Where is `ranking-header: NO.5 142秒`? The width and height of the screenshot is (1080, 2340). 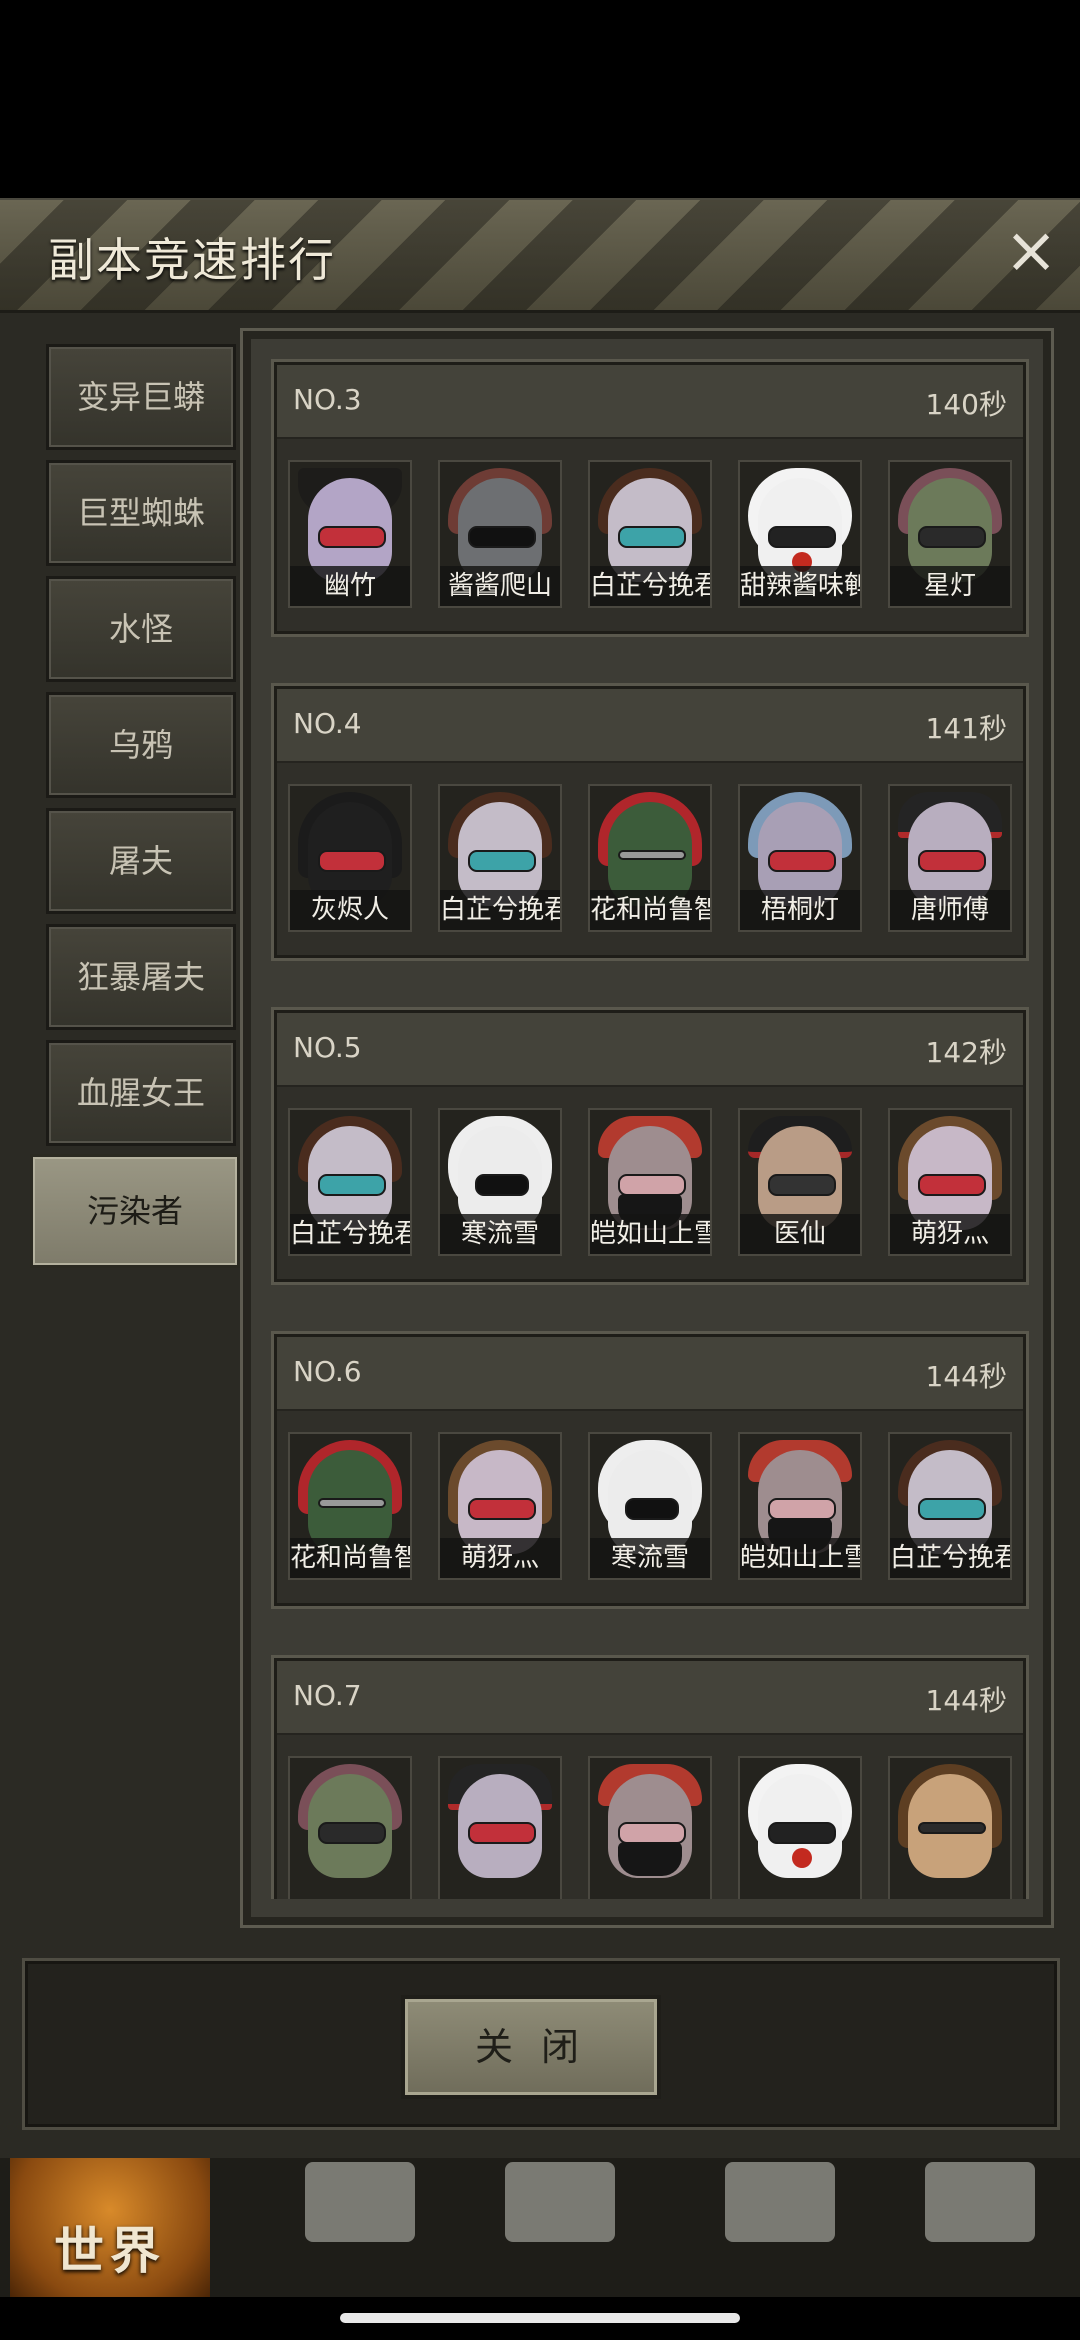
ranking-header: NO.5 142秒 is located at coordinates (650, 1050).